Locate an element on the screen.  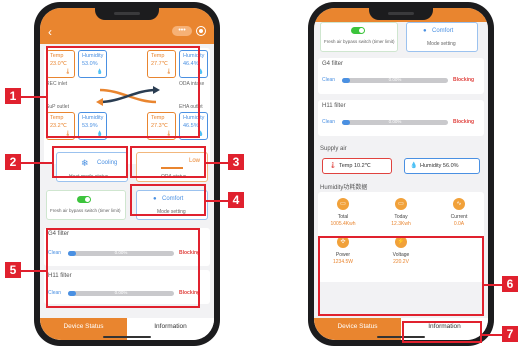
h11-clean-label: Clean is located at coordinates (329, 122).